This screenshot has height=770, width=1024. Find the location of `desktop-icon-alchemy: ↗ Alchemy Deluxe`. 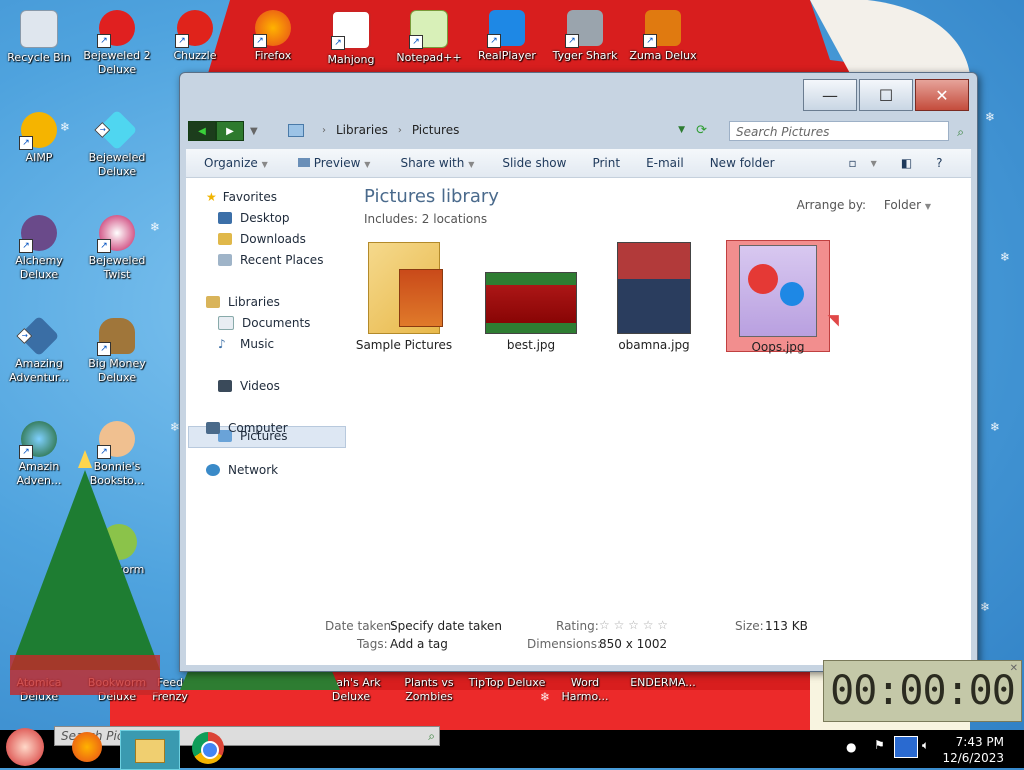

desktop-icon-alchemy: ↗ Alchemy Deluxe is located at coordinates (39, 248).